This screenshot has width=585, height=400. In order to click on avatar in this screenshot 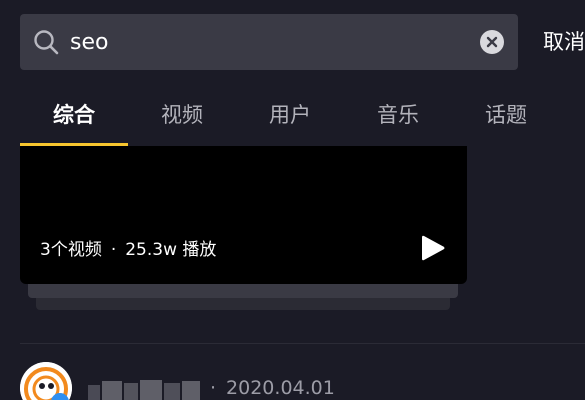, I will do `click(46, 381)`.